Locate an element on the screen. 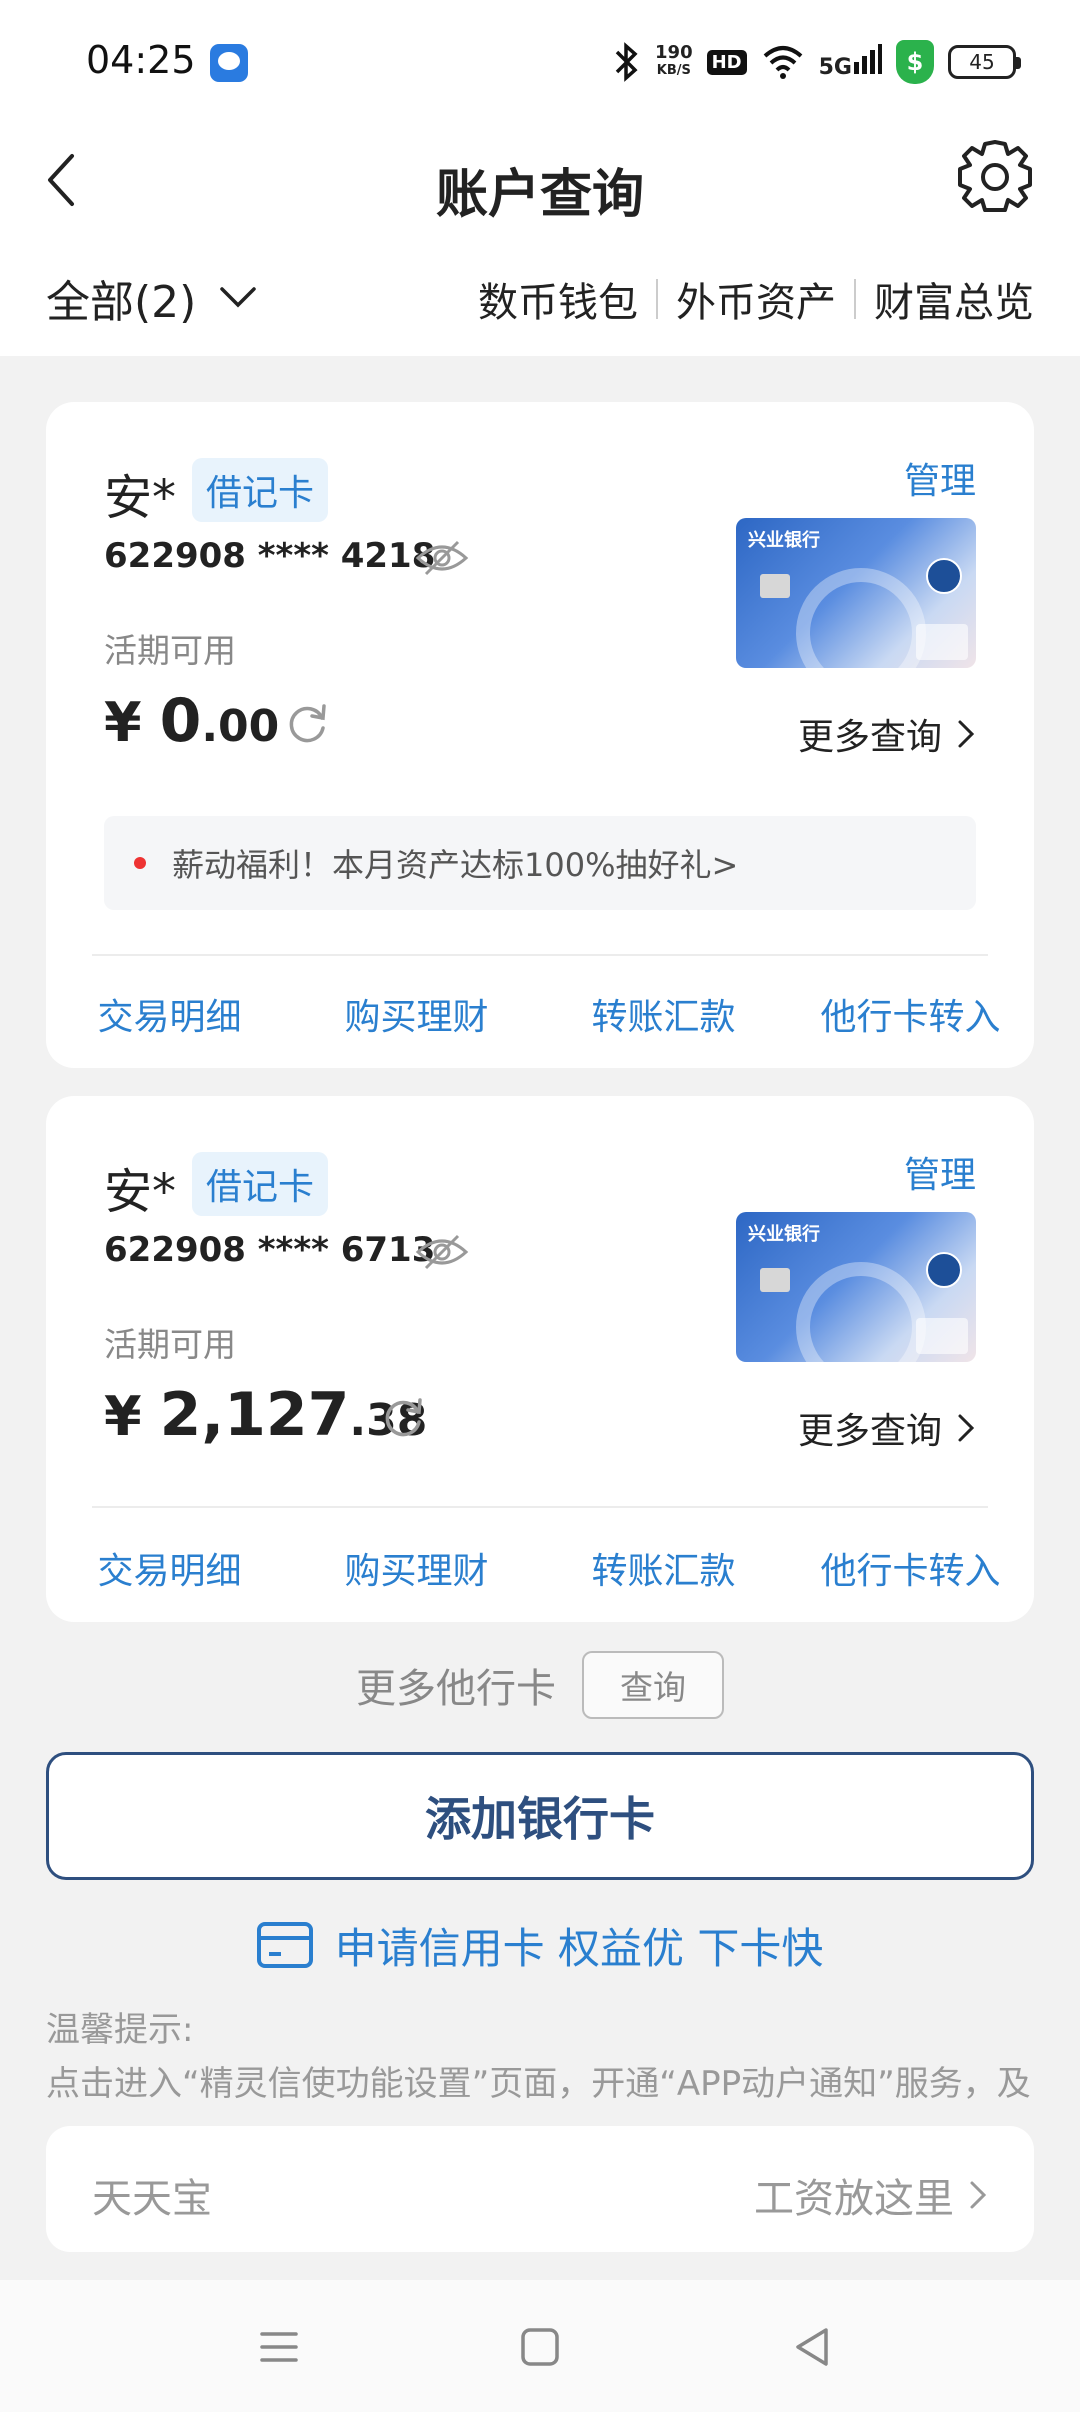 The width and height of the screenshot is (1080, 2412). balance-amount: ¥ 0 .00 is located at coordinates (191, 721).